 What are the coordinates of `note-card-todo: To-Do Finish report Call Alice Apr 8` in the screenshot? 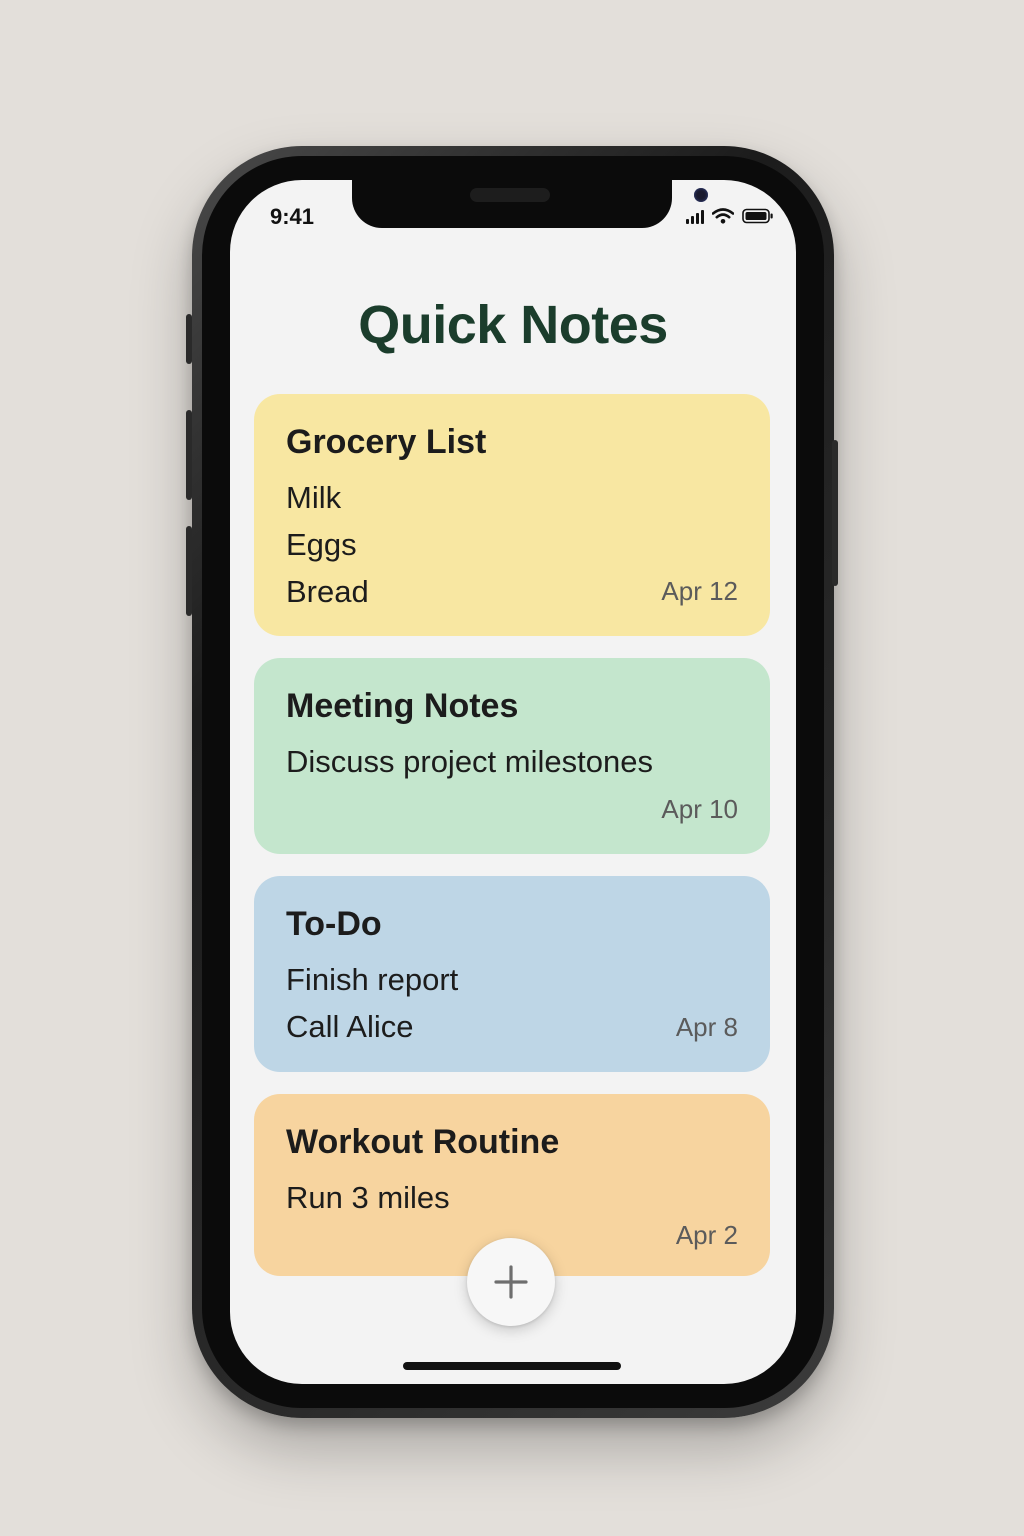 It's located at (512, 974).